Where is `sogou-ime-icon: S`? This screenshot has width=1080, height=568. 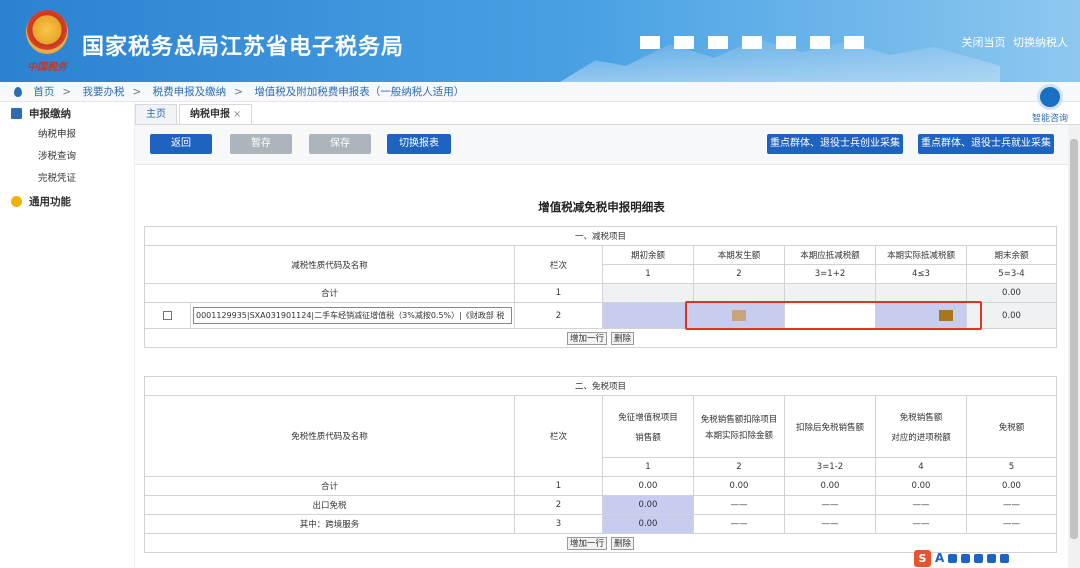 sogou-ime-icon: S is located at coordinates (922, 558).